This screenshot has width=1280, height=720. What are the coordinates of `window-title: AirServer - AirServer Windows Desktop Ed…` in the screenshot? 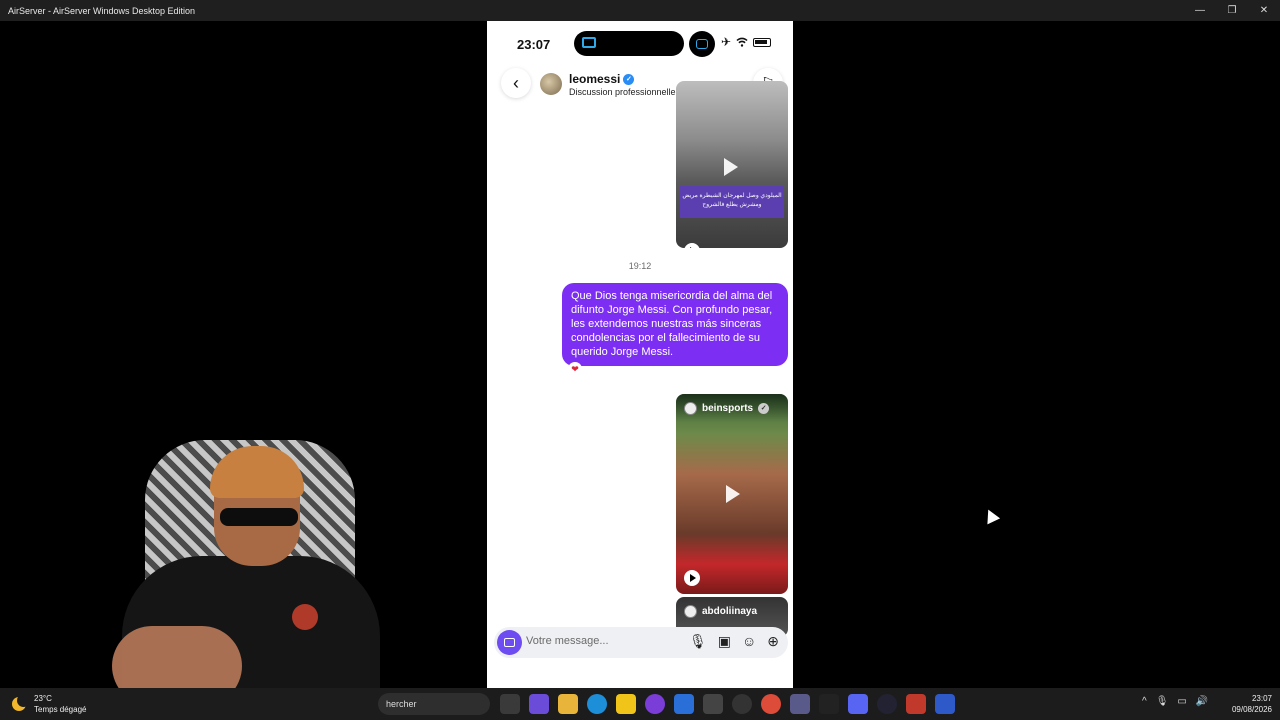 It's located at (102, 10).